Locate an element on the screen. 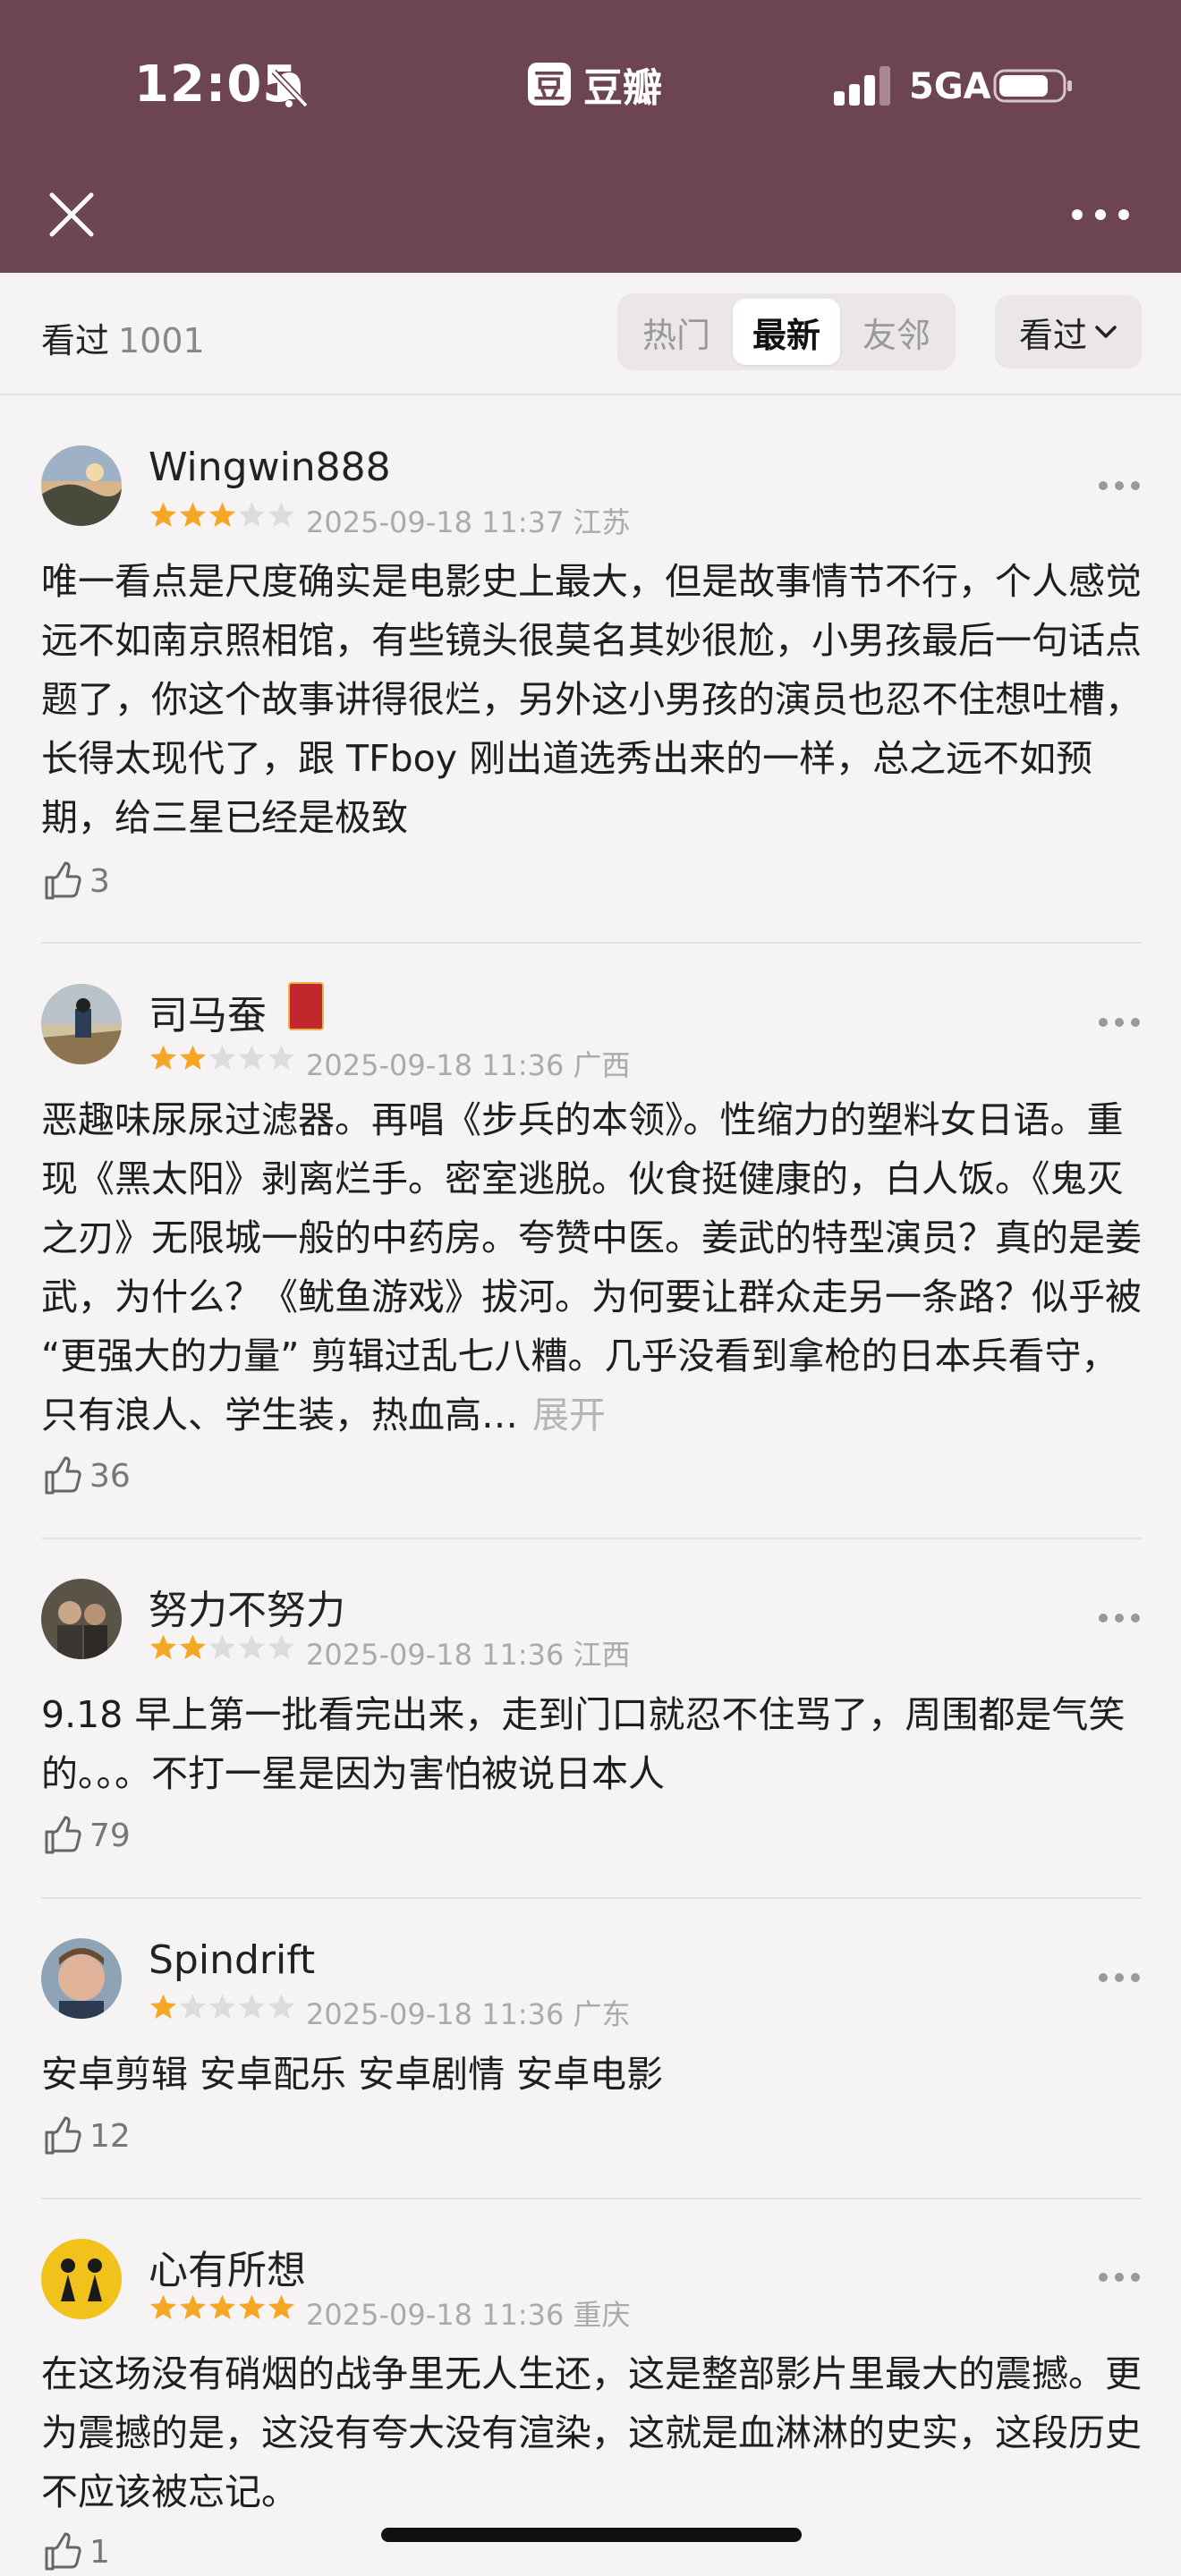 Image resolution: width=1181 pixels, height=2576 pixels. review-username: 司马蚕 is located at coordinates (208, 1011).